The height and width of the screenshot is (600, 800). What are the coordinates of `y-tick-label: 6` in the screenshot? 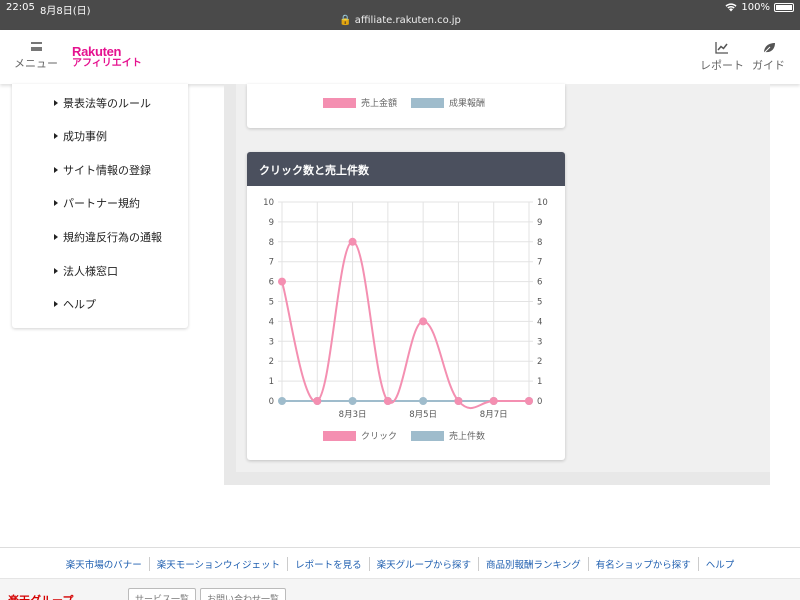 It's located at (271, 283).